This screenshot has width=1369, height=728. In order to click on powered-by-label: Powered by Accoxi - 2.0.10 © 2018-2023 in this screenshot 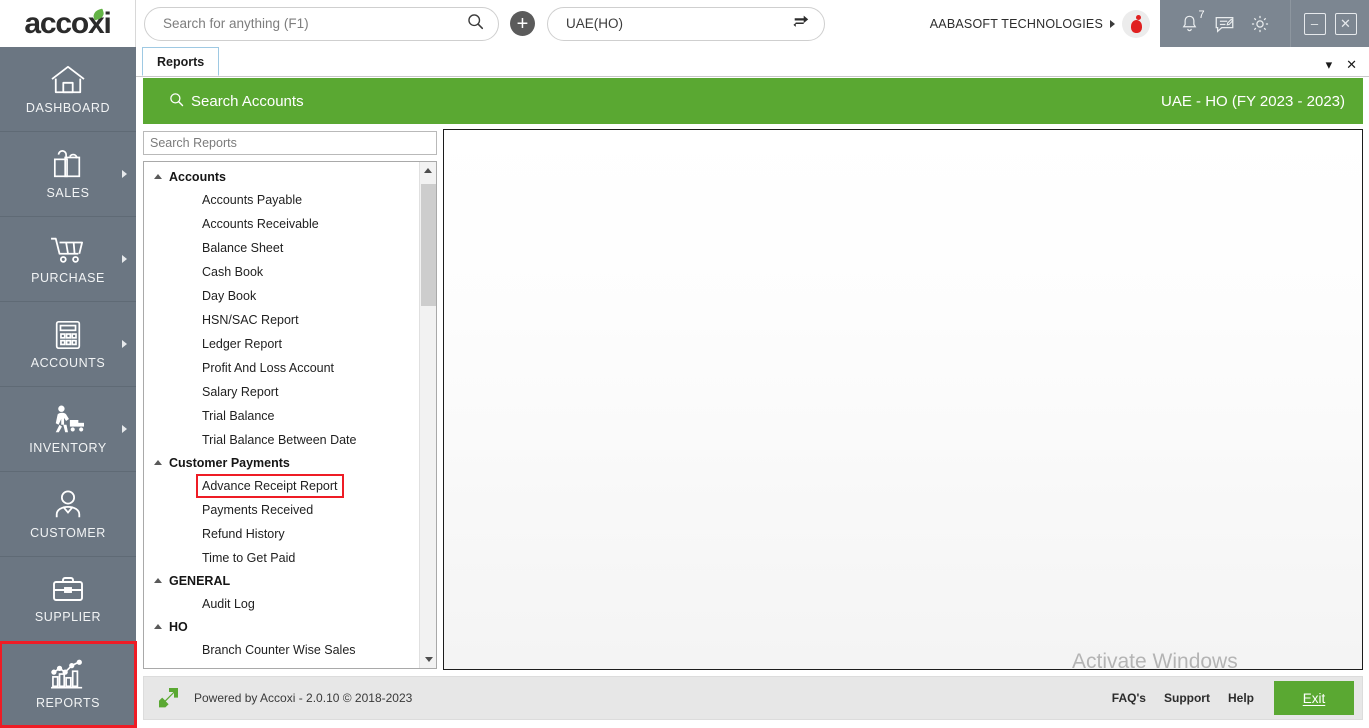, I will do `click(303, 698)`.